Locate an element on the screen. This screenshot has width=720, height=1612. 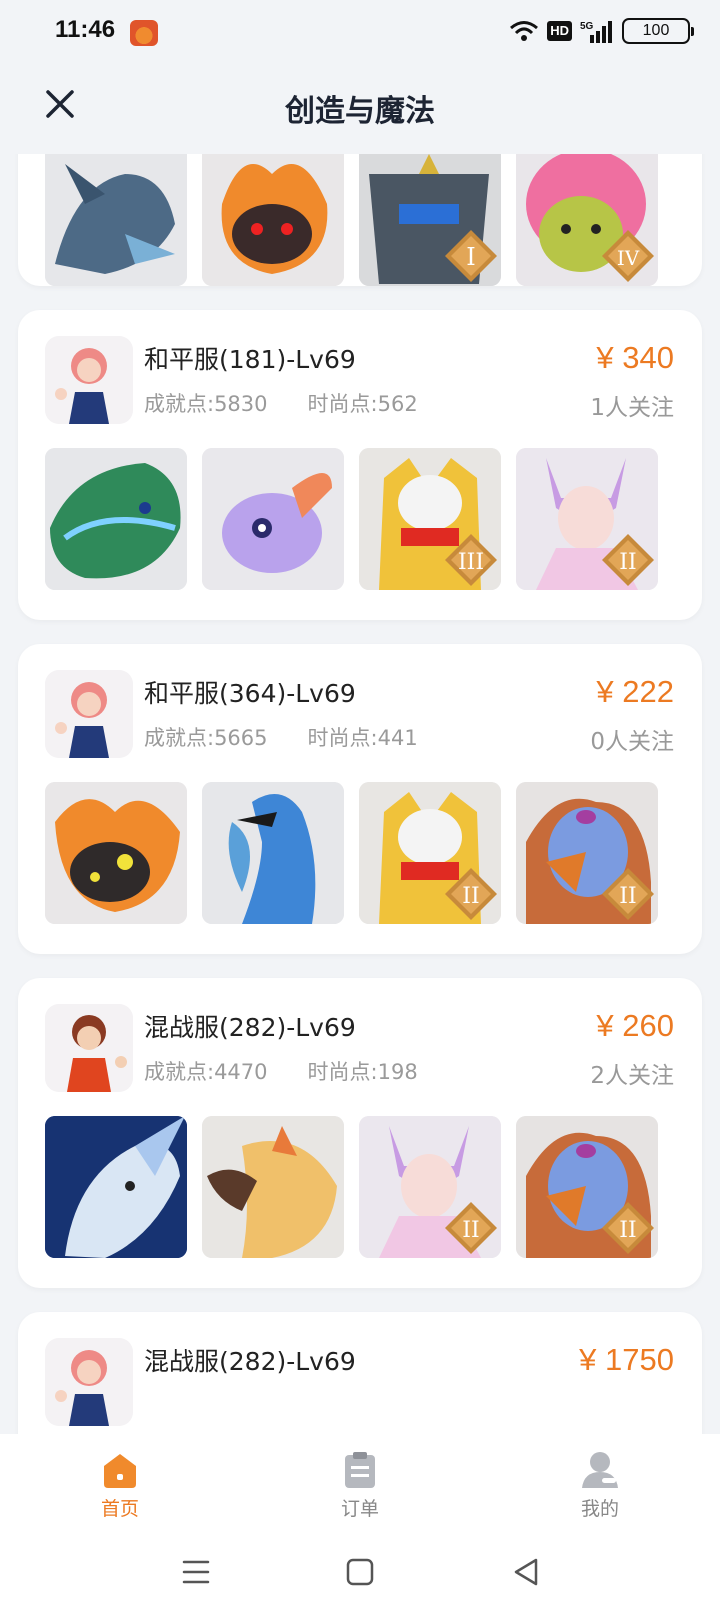
system-nav-bar is located at coordinates (360, 1573).